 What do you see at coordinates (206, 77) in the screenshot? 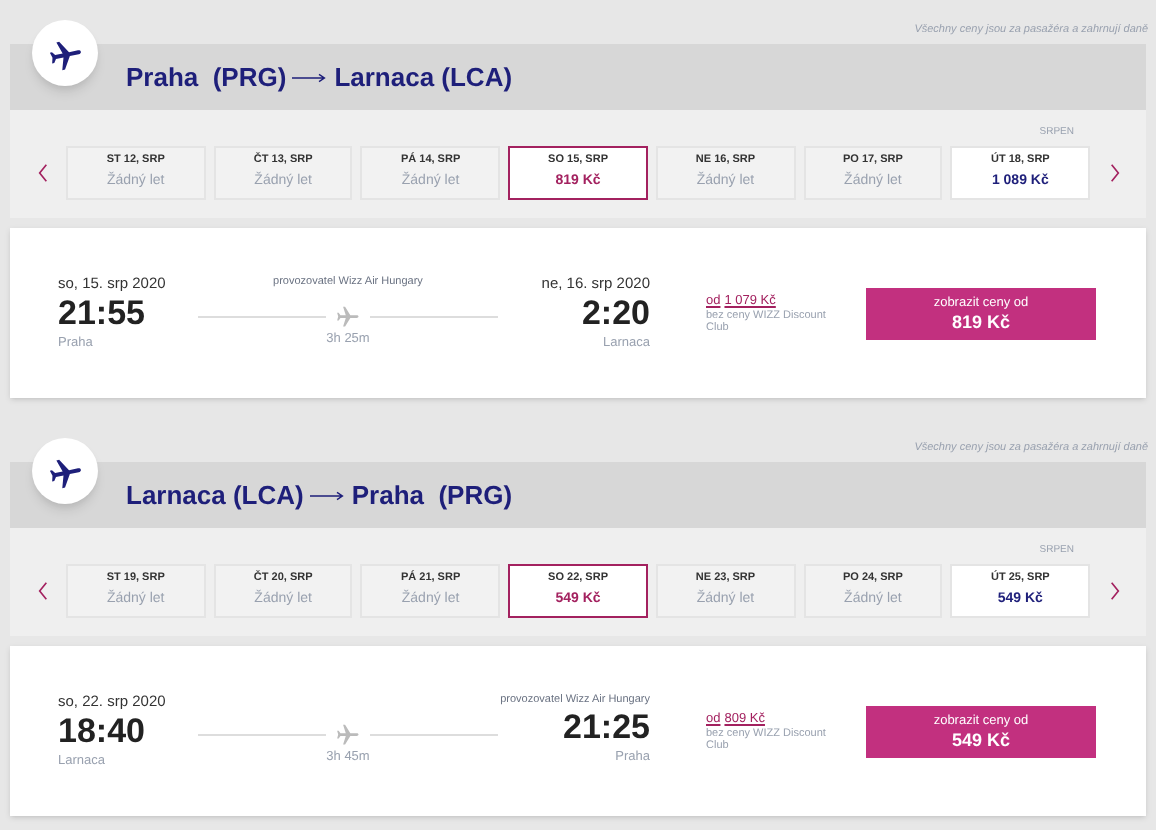
I see `origin-text: Praha (PRG)` at bounding box center [206, 77].